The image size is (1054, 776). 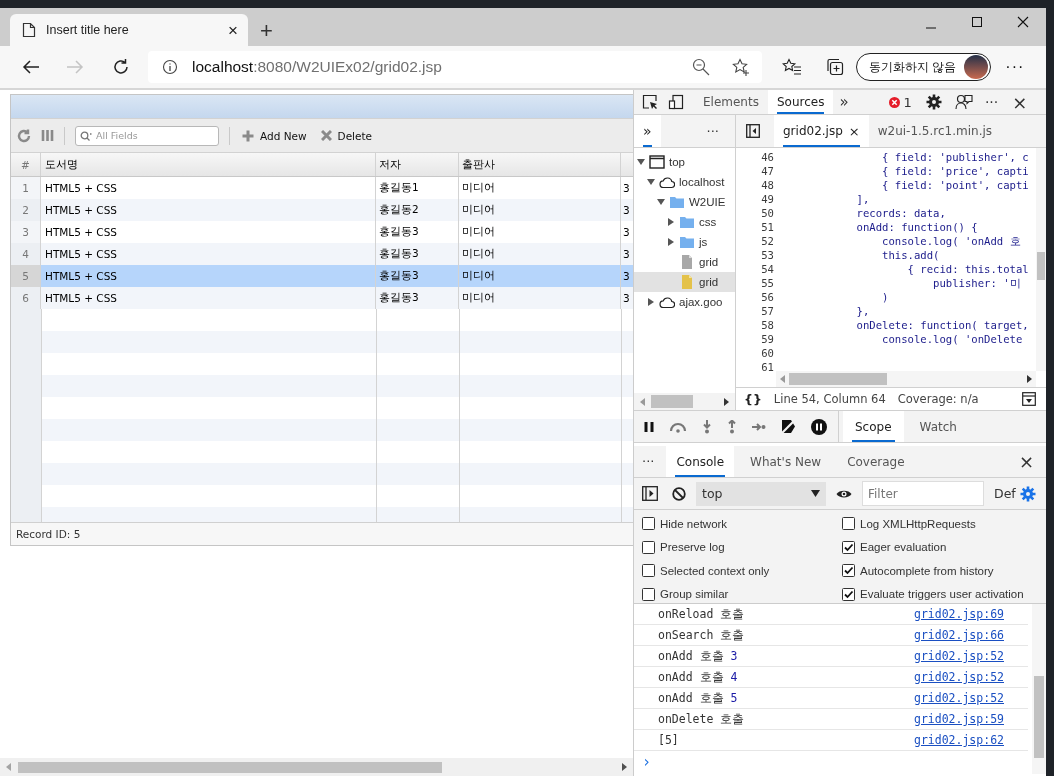 I want to click on favorites-icon, so click(x=792, y=67).